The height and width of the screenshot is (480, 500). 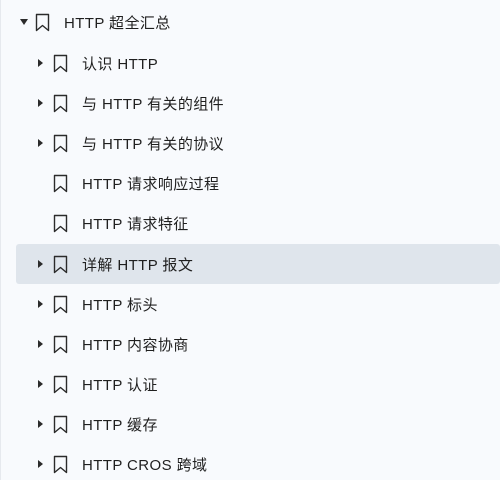 What do you see at coordinates (117, 23) in the screenshot?
I see `outline-root-label: HTTP 超全汇总` at bounding box center [117, 23].